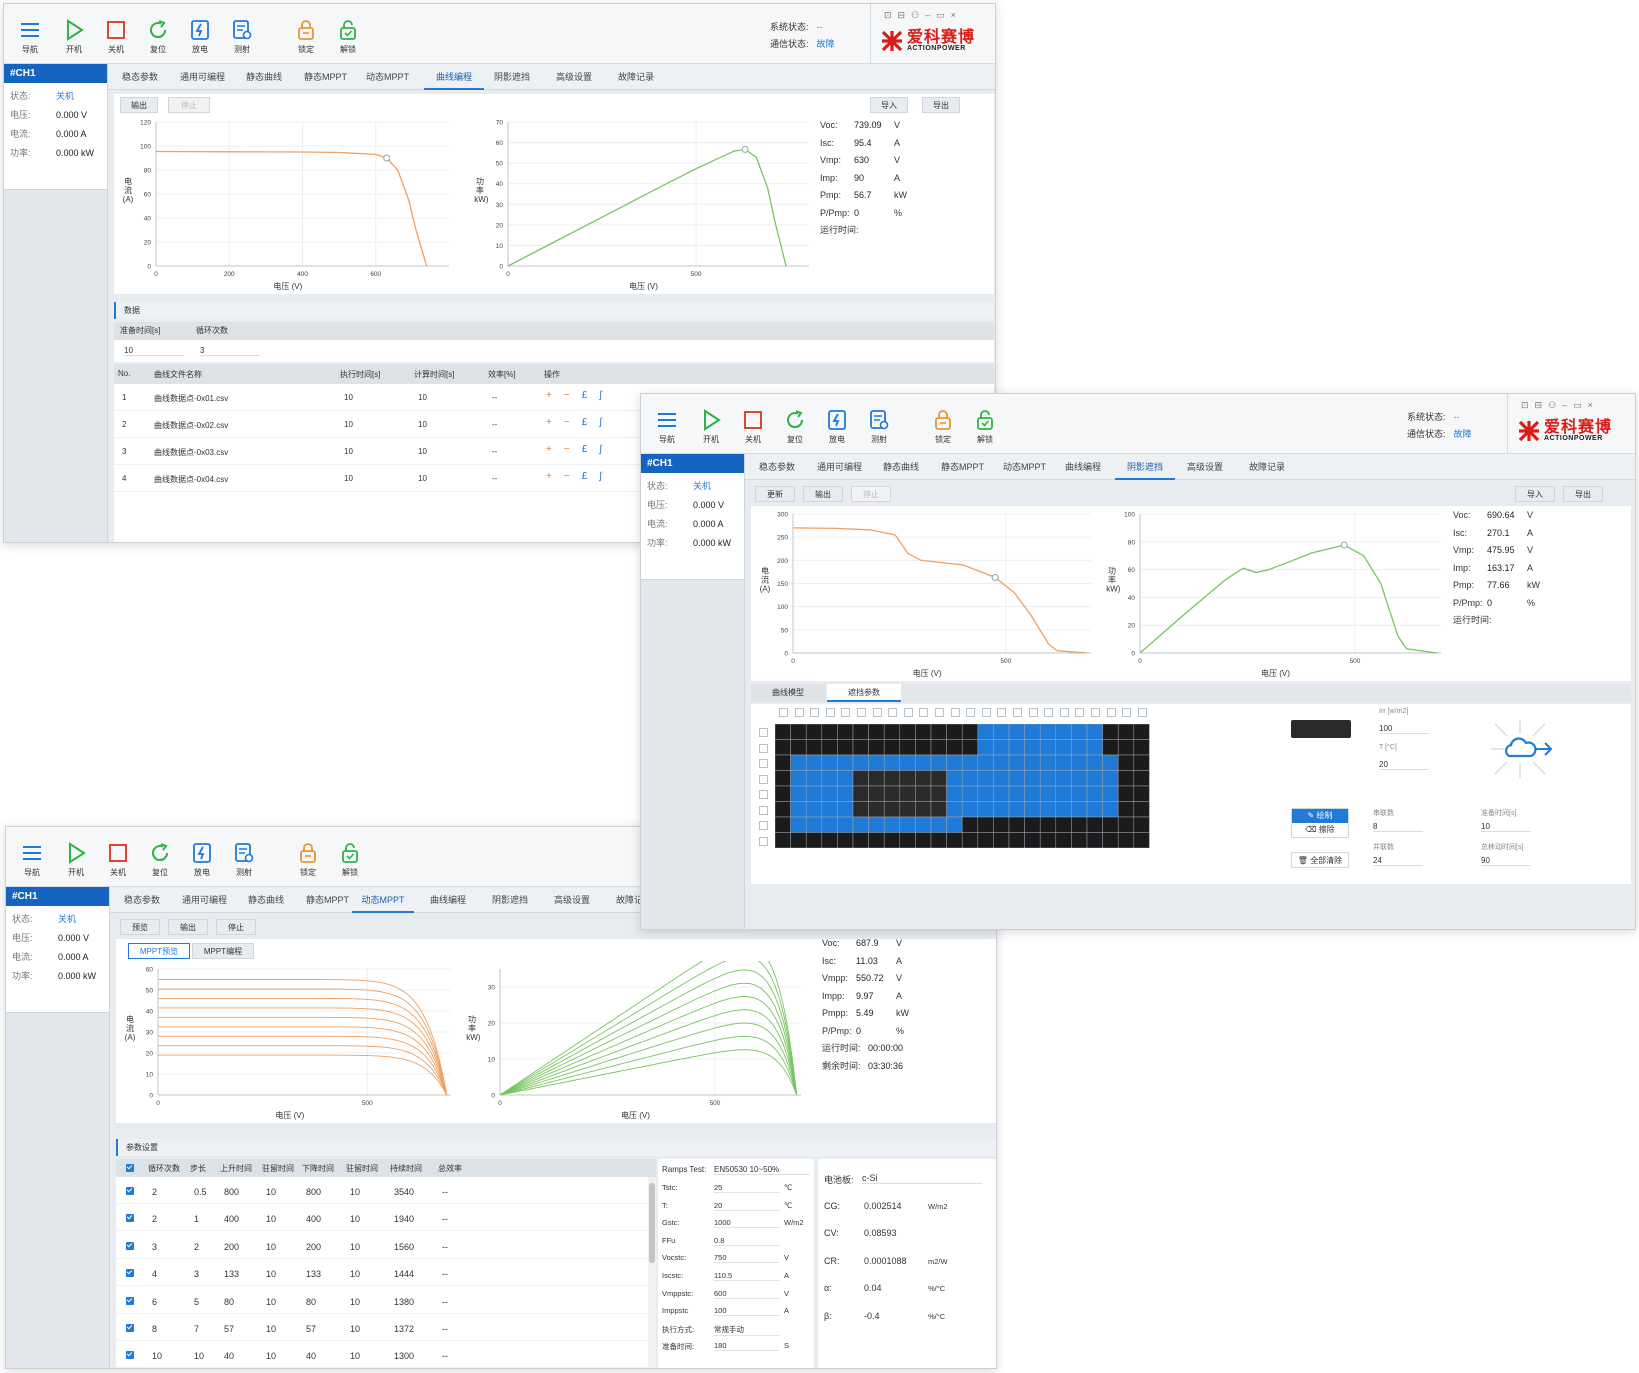 This screenshot has width=1639, height=1373. What do you see at coordinates (382, 1218) in the screenshot?
I see `table-row: 2 1 400 10 400 10 1940 --` at bounding box center [382, 1218].